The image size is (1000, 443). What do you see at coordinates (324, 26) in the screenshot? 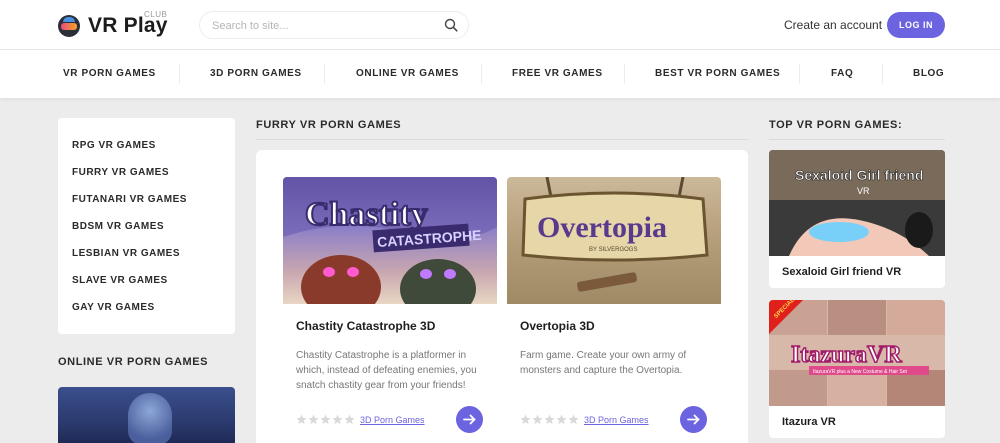
I see `search-input` at bounding box center [324, 26].